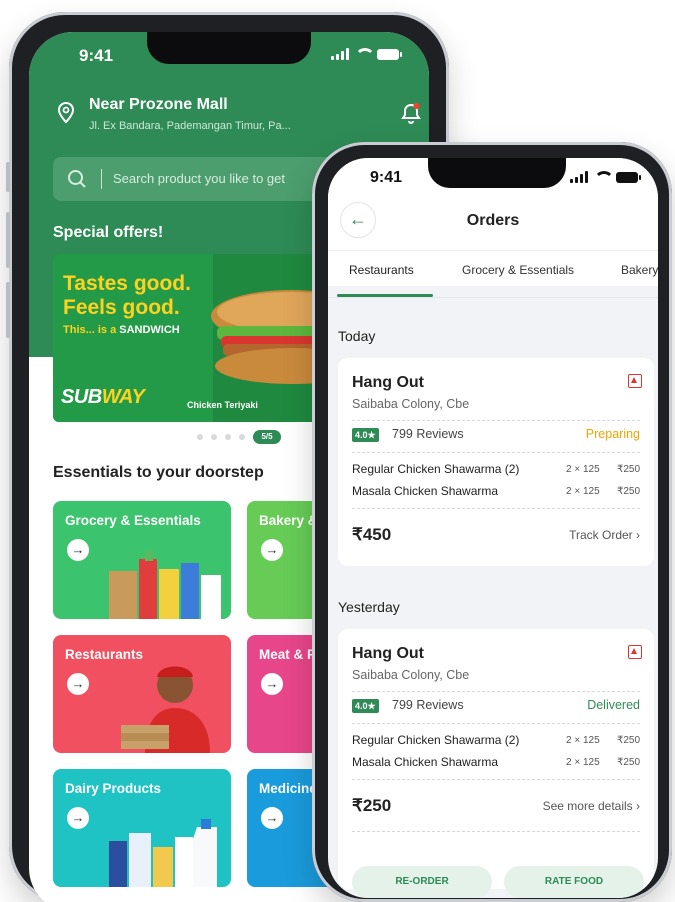  Describe the element at coordinates (158, 472) in the screenshot. I see `essentials-heading: Essentials to your doorstep` at that location.